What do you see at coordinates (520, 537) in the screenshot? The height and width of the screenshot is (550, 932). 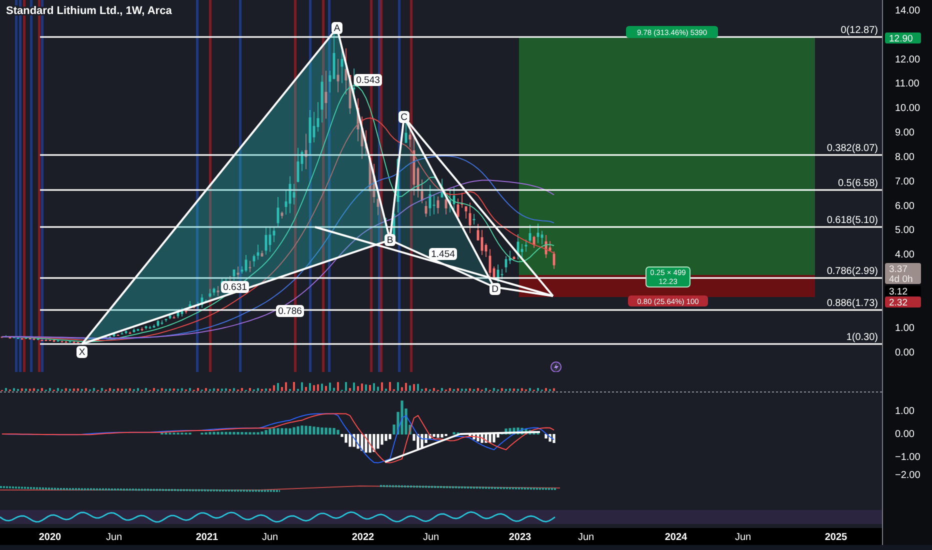 I see `time-label: 2023` at bounding box center [520, 537].